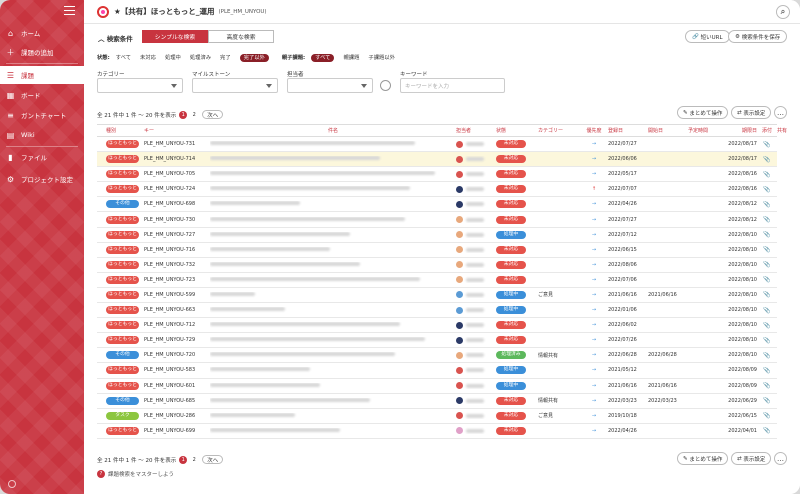 The image size is (800, 494). What do you see at coordinates (333, 130) in the screenshot?
I see `column-header: 件名` at bounding box center [333, 130].